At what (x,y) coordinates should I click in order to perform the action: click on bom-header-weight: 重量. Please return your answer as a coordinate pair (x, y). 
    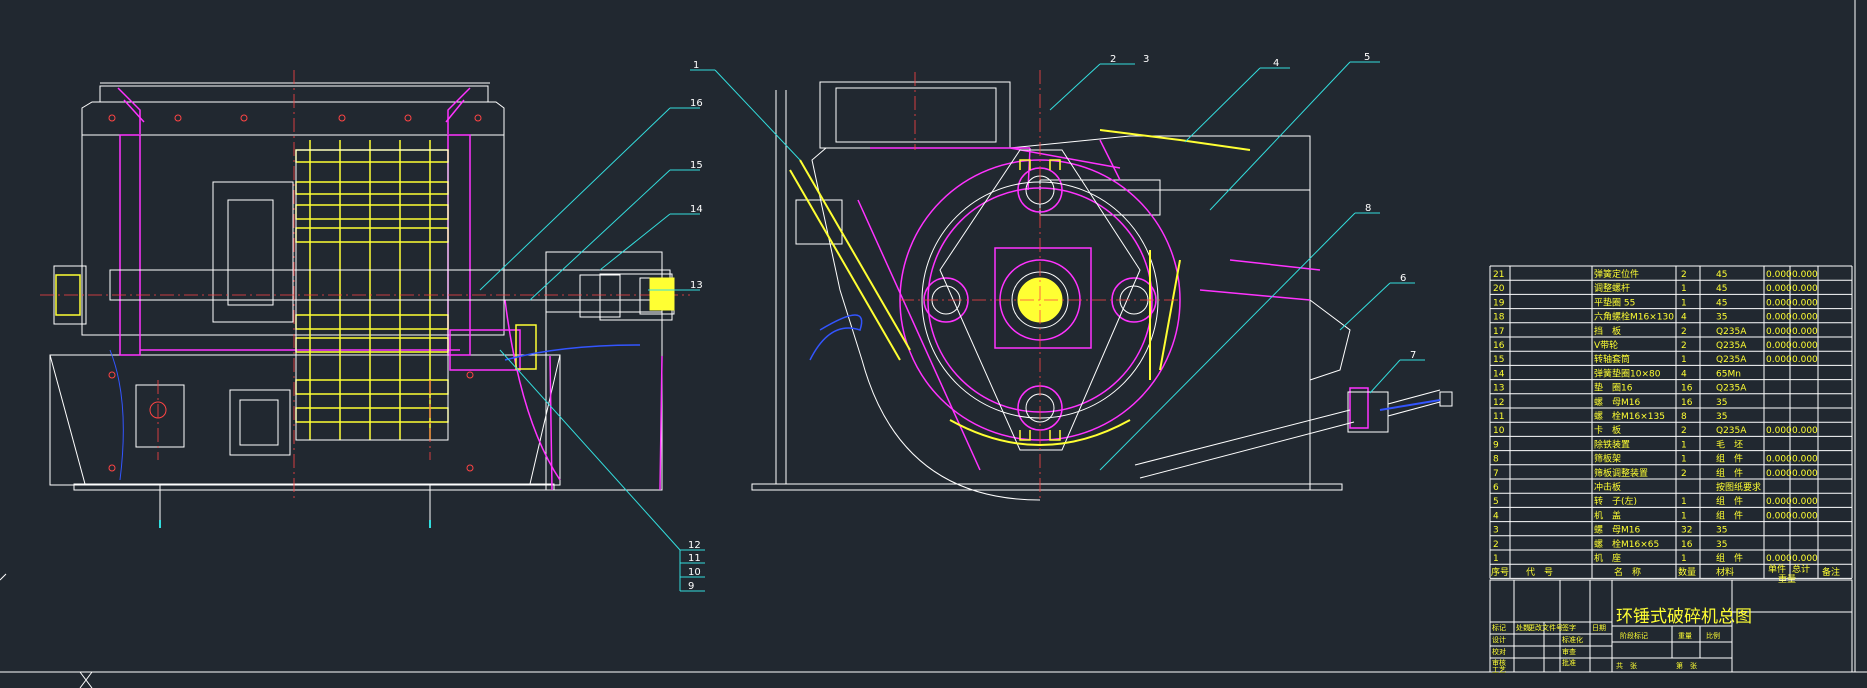
    Looking at the image, I should click on (1787, 579).